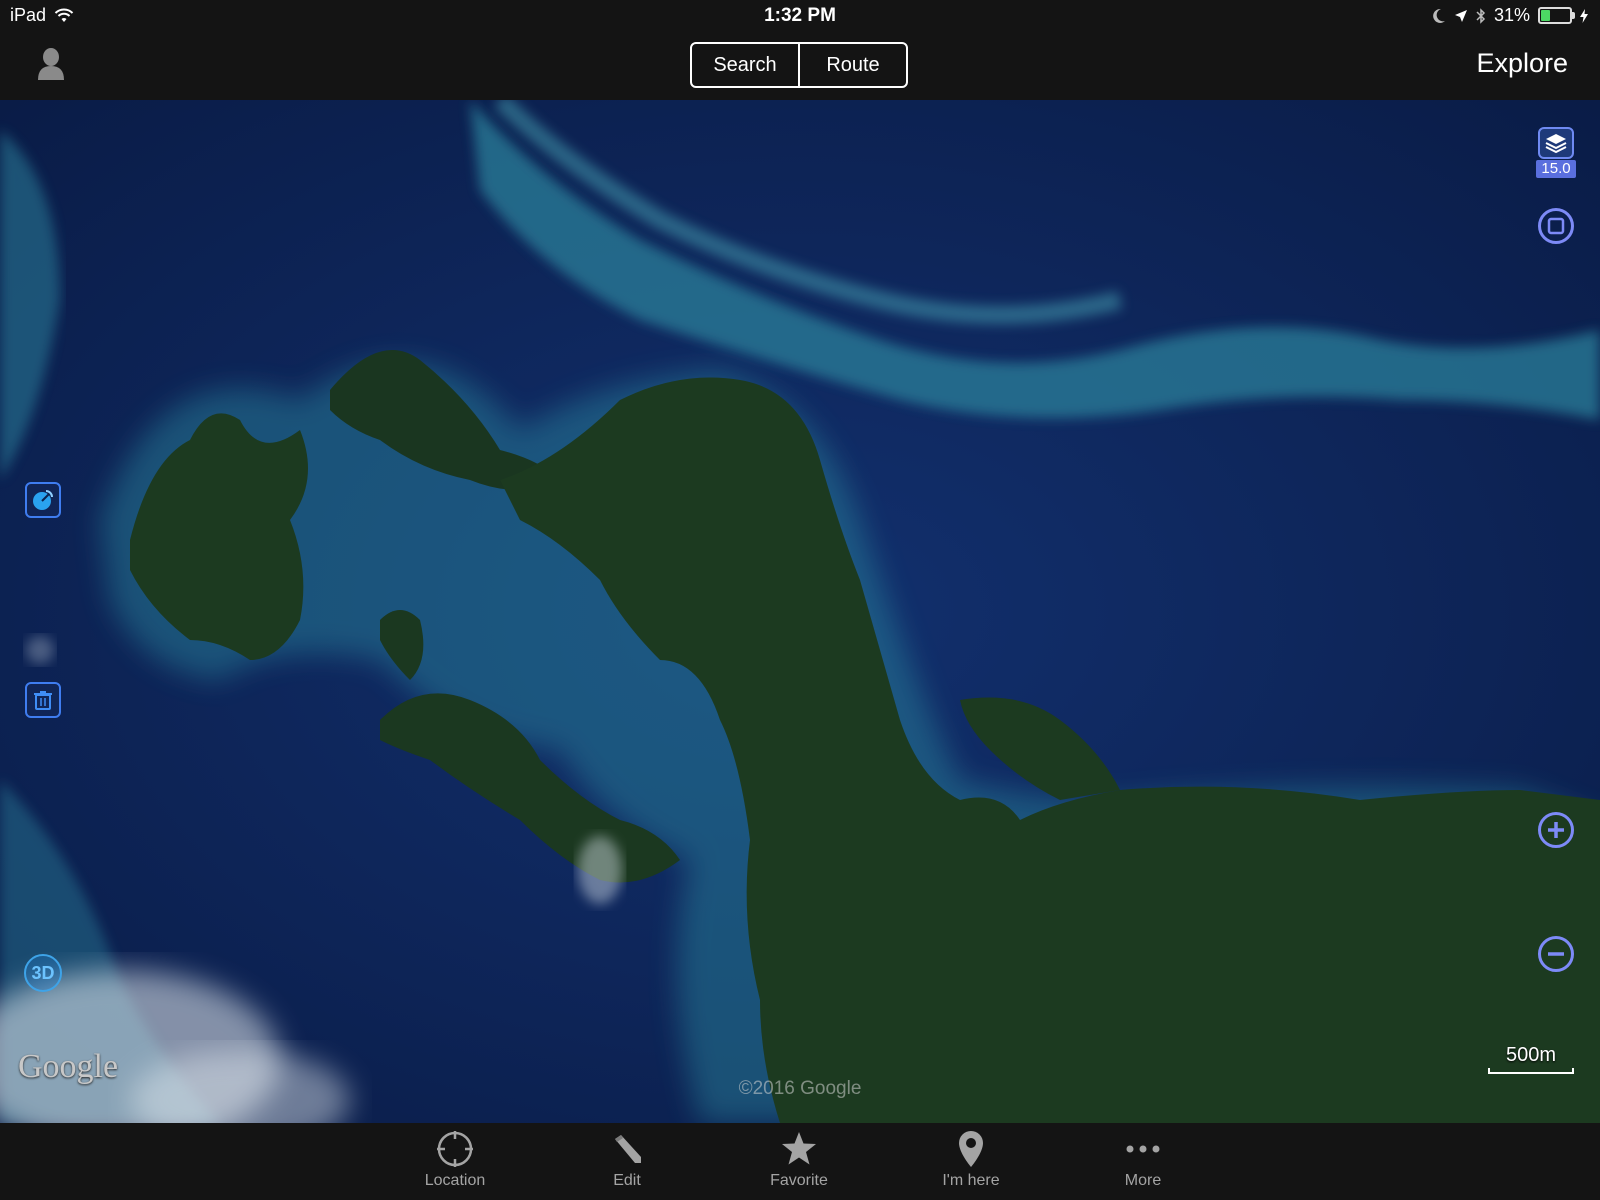 This screenshot has width=1600, height=1200. I want to click on tab-edit-label: Edit, so click(627, 1180).